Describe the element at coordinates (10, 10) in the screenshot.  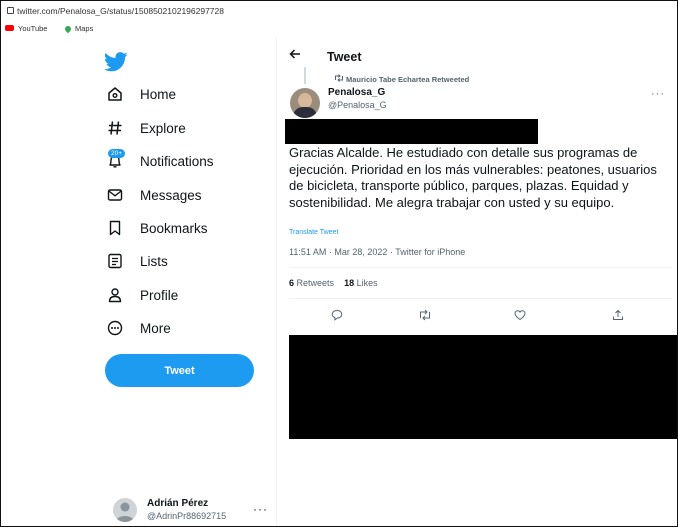
I see `lock-icon` at that location.